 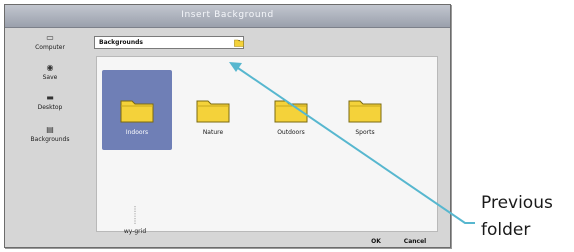 What do you see at coordinates (517, 203) in the screenshot?
I see `callout-line-1: Previous` at bounding box center [517, 203].